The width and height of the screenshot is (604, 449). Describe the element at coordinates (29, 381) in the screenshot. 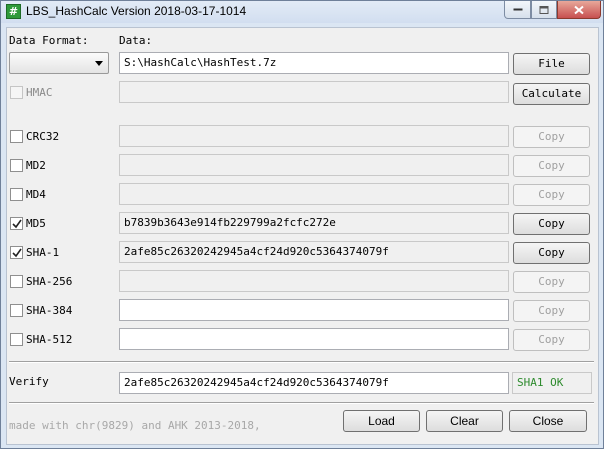

I see `verify-label: Verify` at that location.